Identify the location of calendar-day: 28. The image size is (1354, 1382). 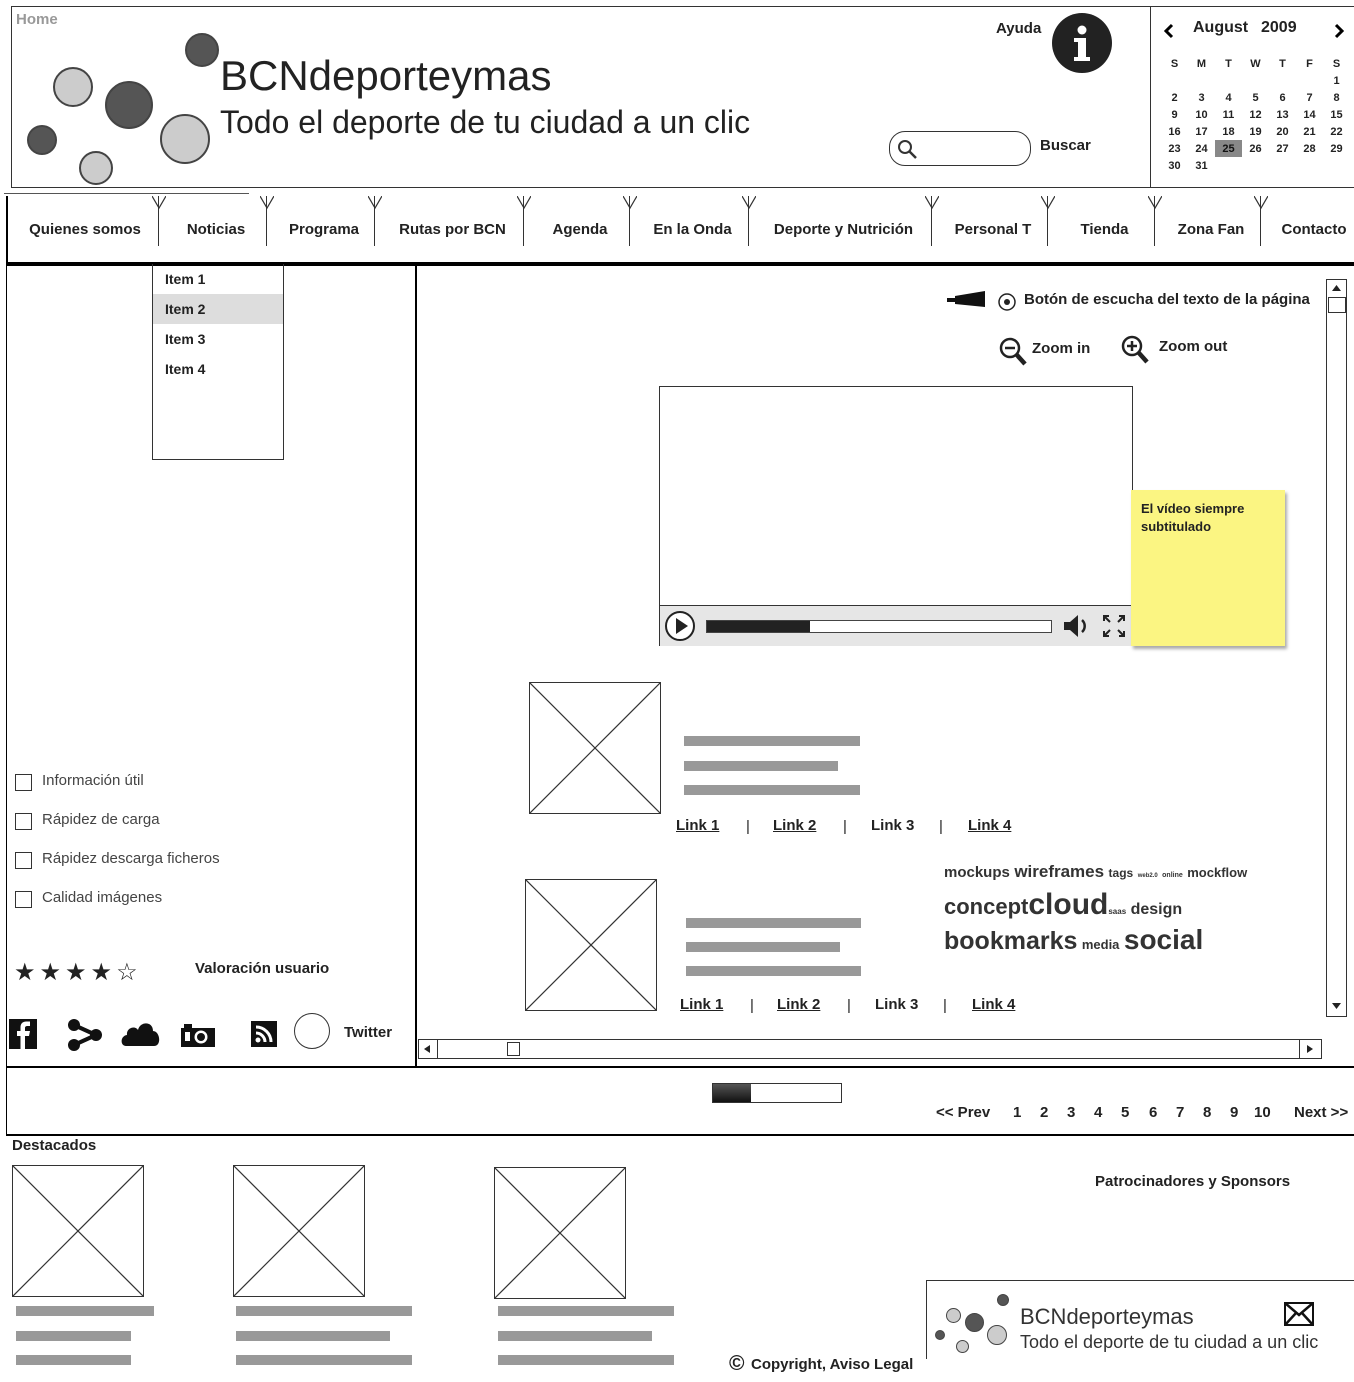
(1309, 148).